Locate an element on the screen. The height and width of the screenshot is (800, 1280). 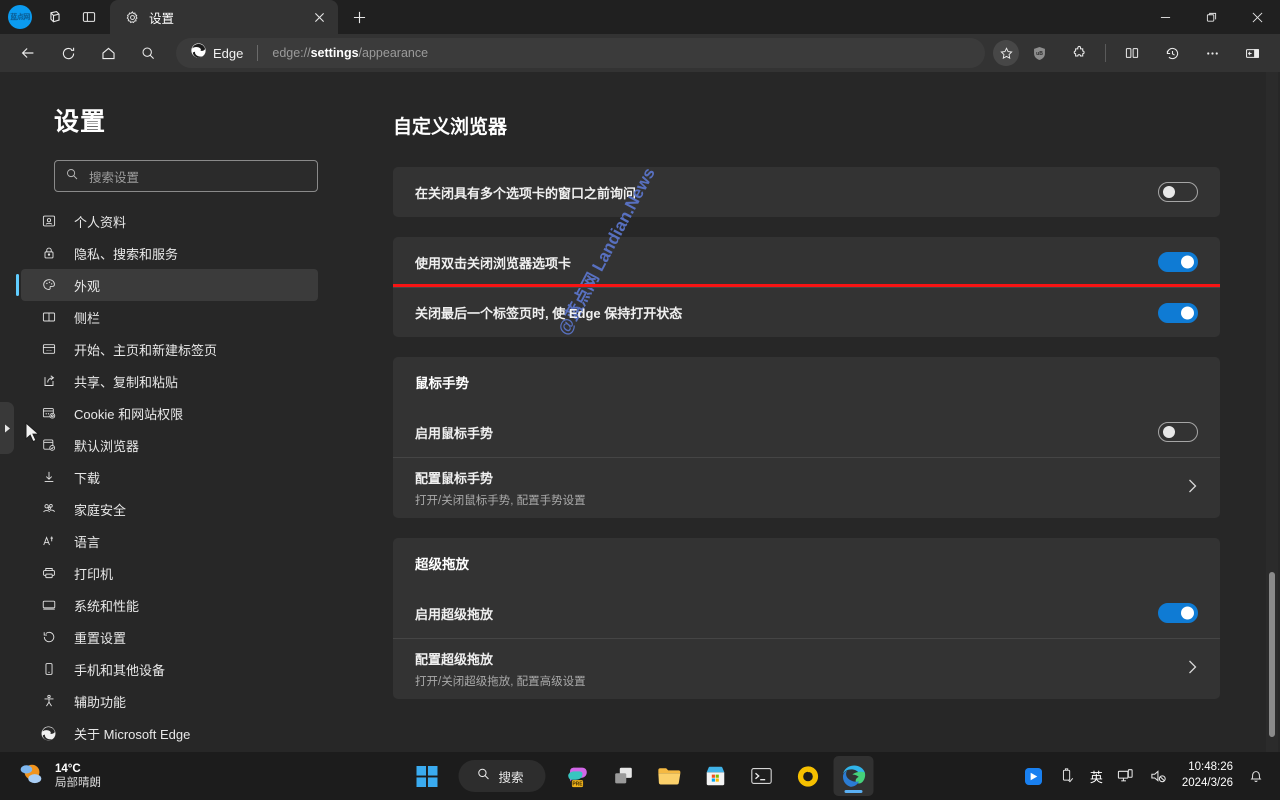
chromium-icon is located at coordinates (808, 776).